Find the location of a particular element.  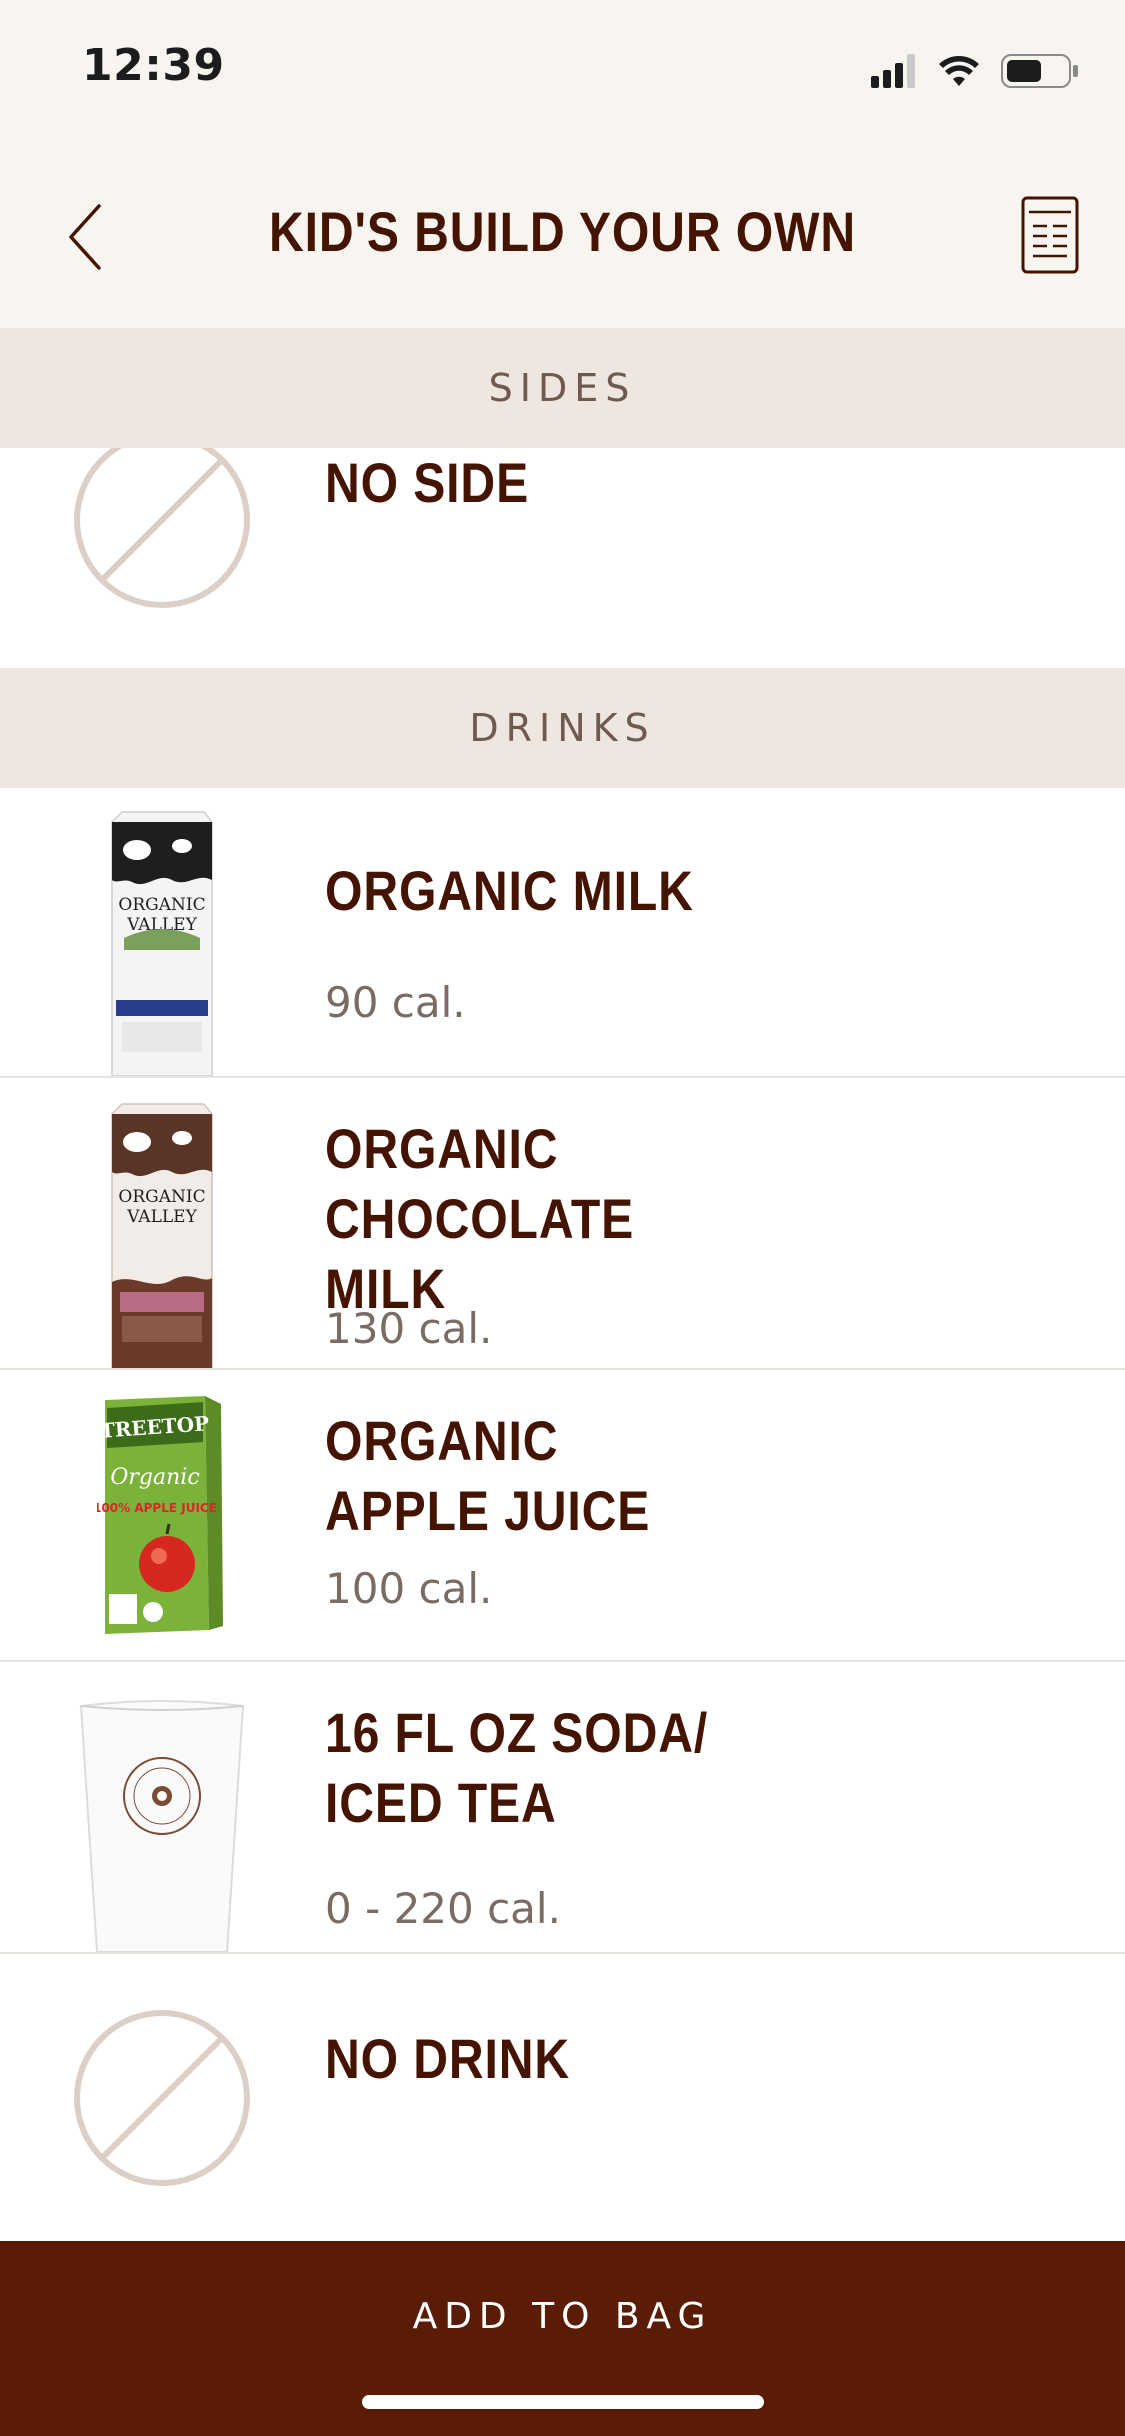

wifi-icon is located at coordinates (959, 71).